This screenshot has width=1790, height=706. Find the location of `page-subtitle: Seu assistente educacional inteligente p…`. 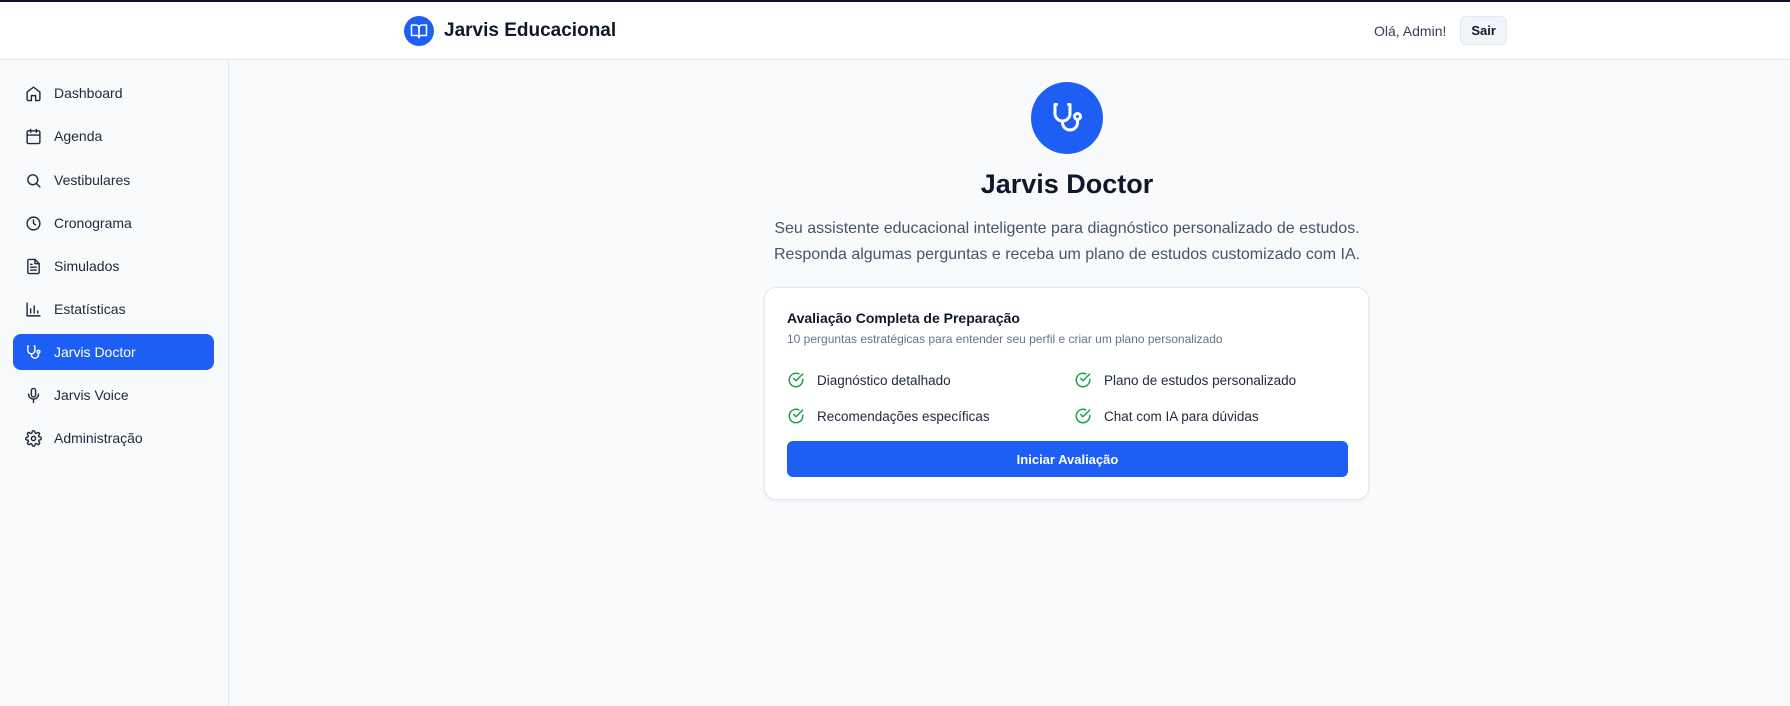

page-subtitle: Seu assistente educacional inteligente p… is located at coordinates (1067, 242).